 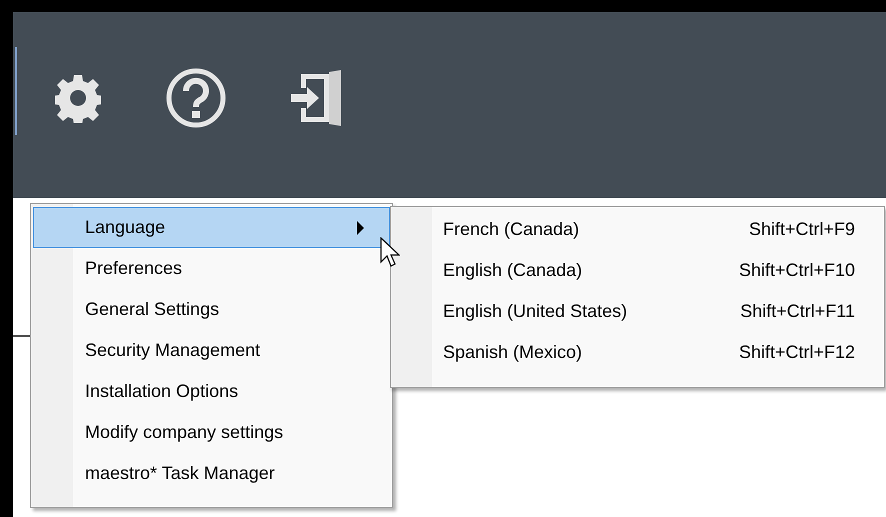 I want to click on language-label: English (United States), so click(x=535, y=311).